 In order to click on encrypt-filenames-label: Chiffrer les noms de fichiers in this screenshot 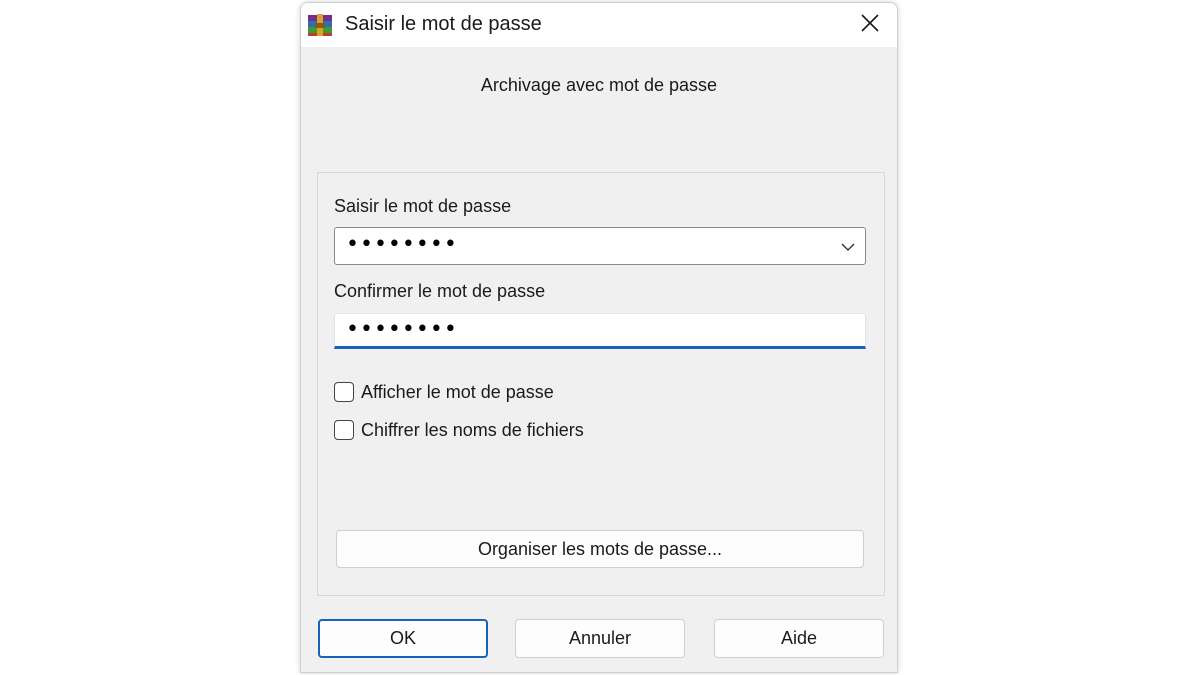, I will do `click(472, 429)`.